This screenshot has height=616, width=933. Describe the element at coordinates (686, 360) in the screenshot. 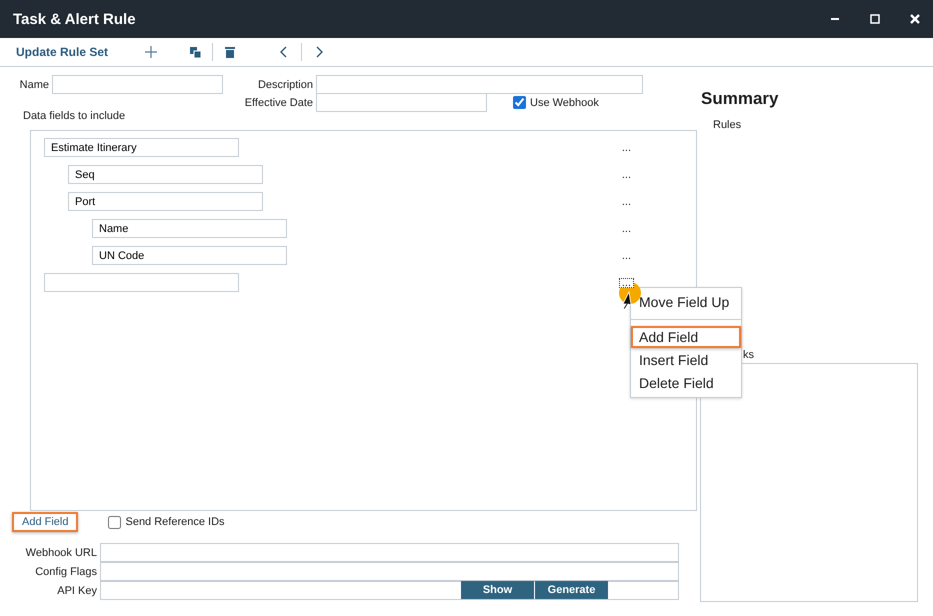

I see `menu-item: Insert Field` at that location.